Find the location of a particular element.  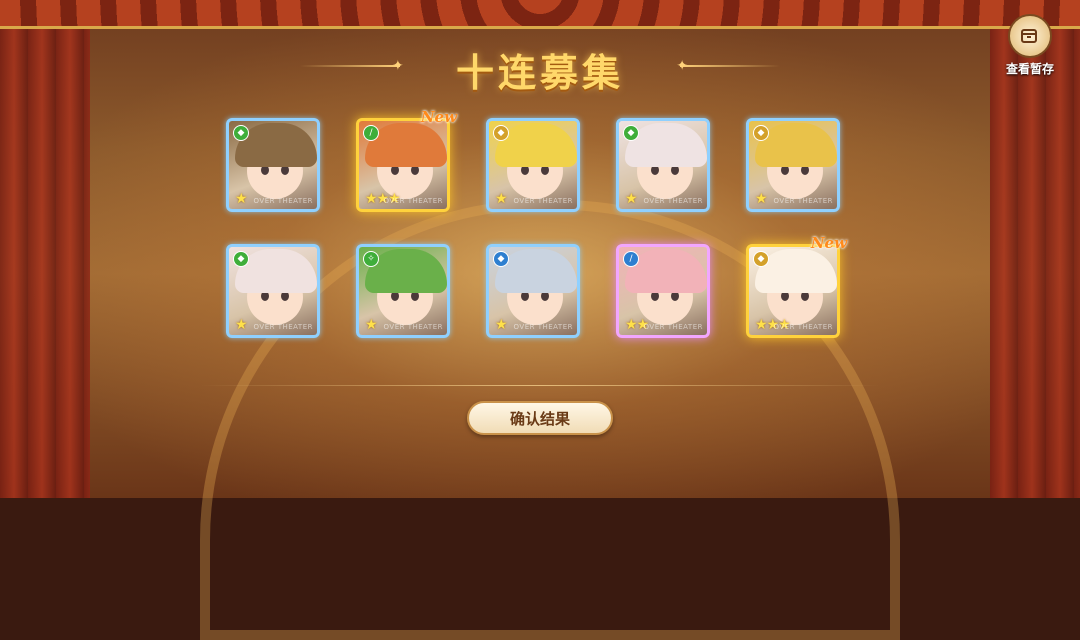

character-card: ✧ ★ OVER THEATER is located at coordinates (403, 291).